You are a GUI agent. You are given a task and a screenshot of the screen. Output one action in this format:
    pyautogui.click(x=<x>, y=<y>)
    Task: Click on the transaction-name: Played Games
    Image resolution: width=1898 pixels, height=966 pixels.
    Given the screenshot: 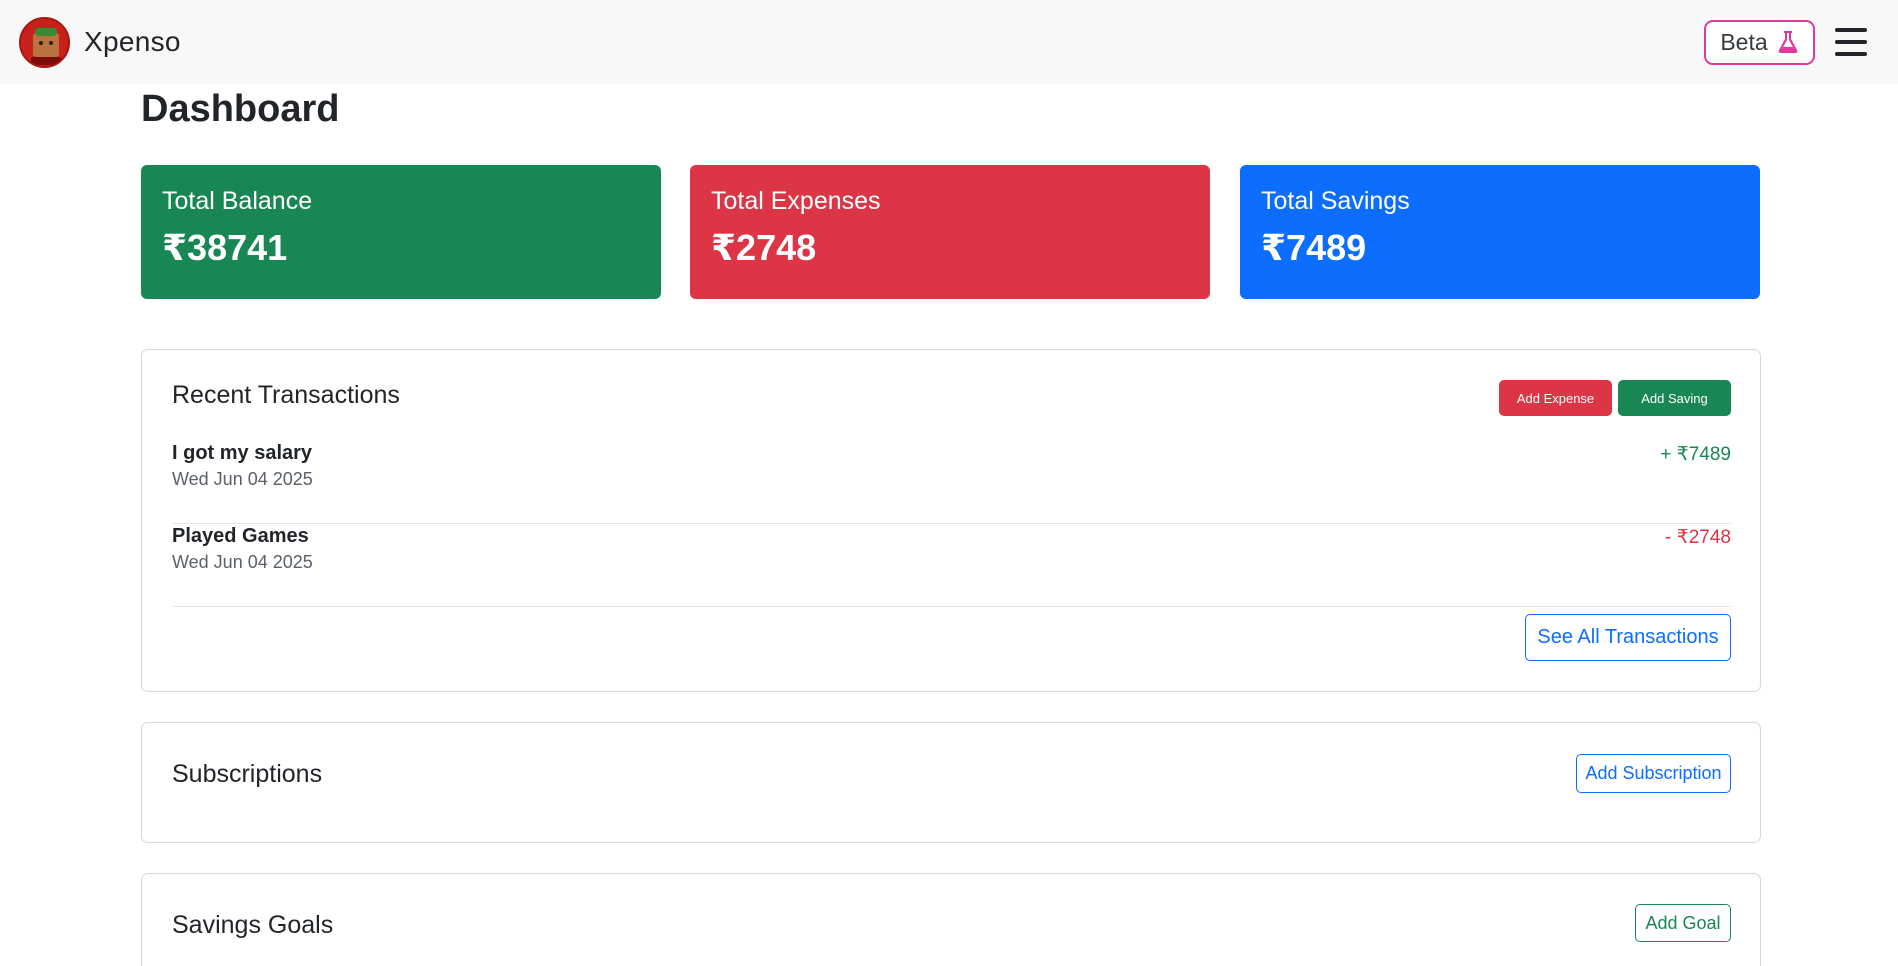 What is the action you would take?
    pyautogui.click(x=240, y=536)
    